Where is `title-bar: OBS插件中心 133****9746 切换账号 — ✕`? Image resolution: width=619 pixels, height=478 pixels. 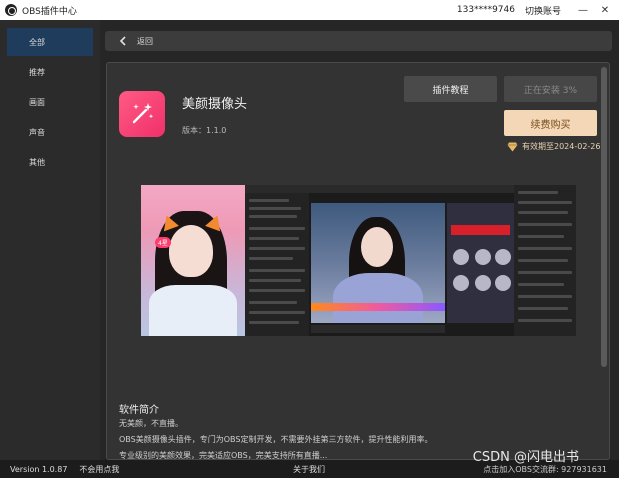 title-bar: OBS插件中心 133****9746 切换账号 — ✕ is located at coordinates (309, 10).